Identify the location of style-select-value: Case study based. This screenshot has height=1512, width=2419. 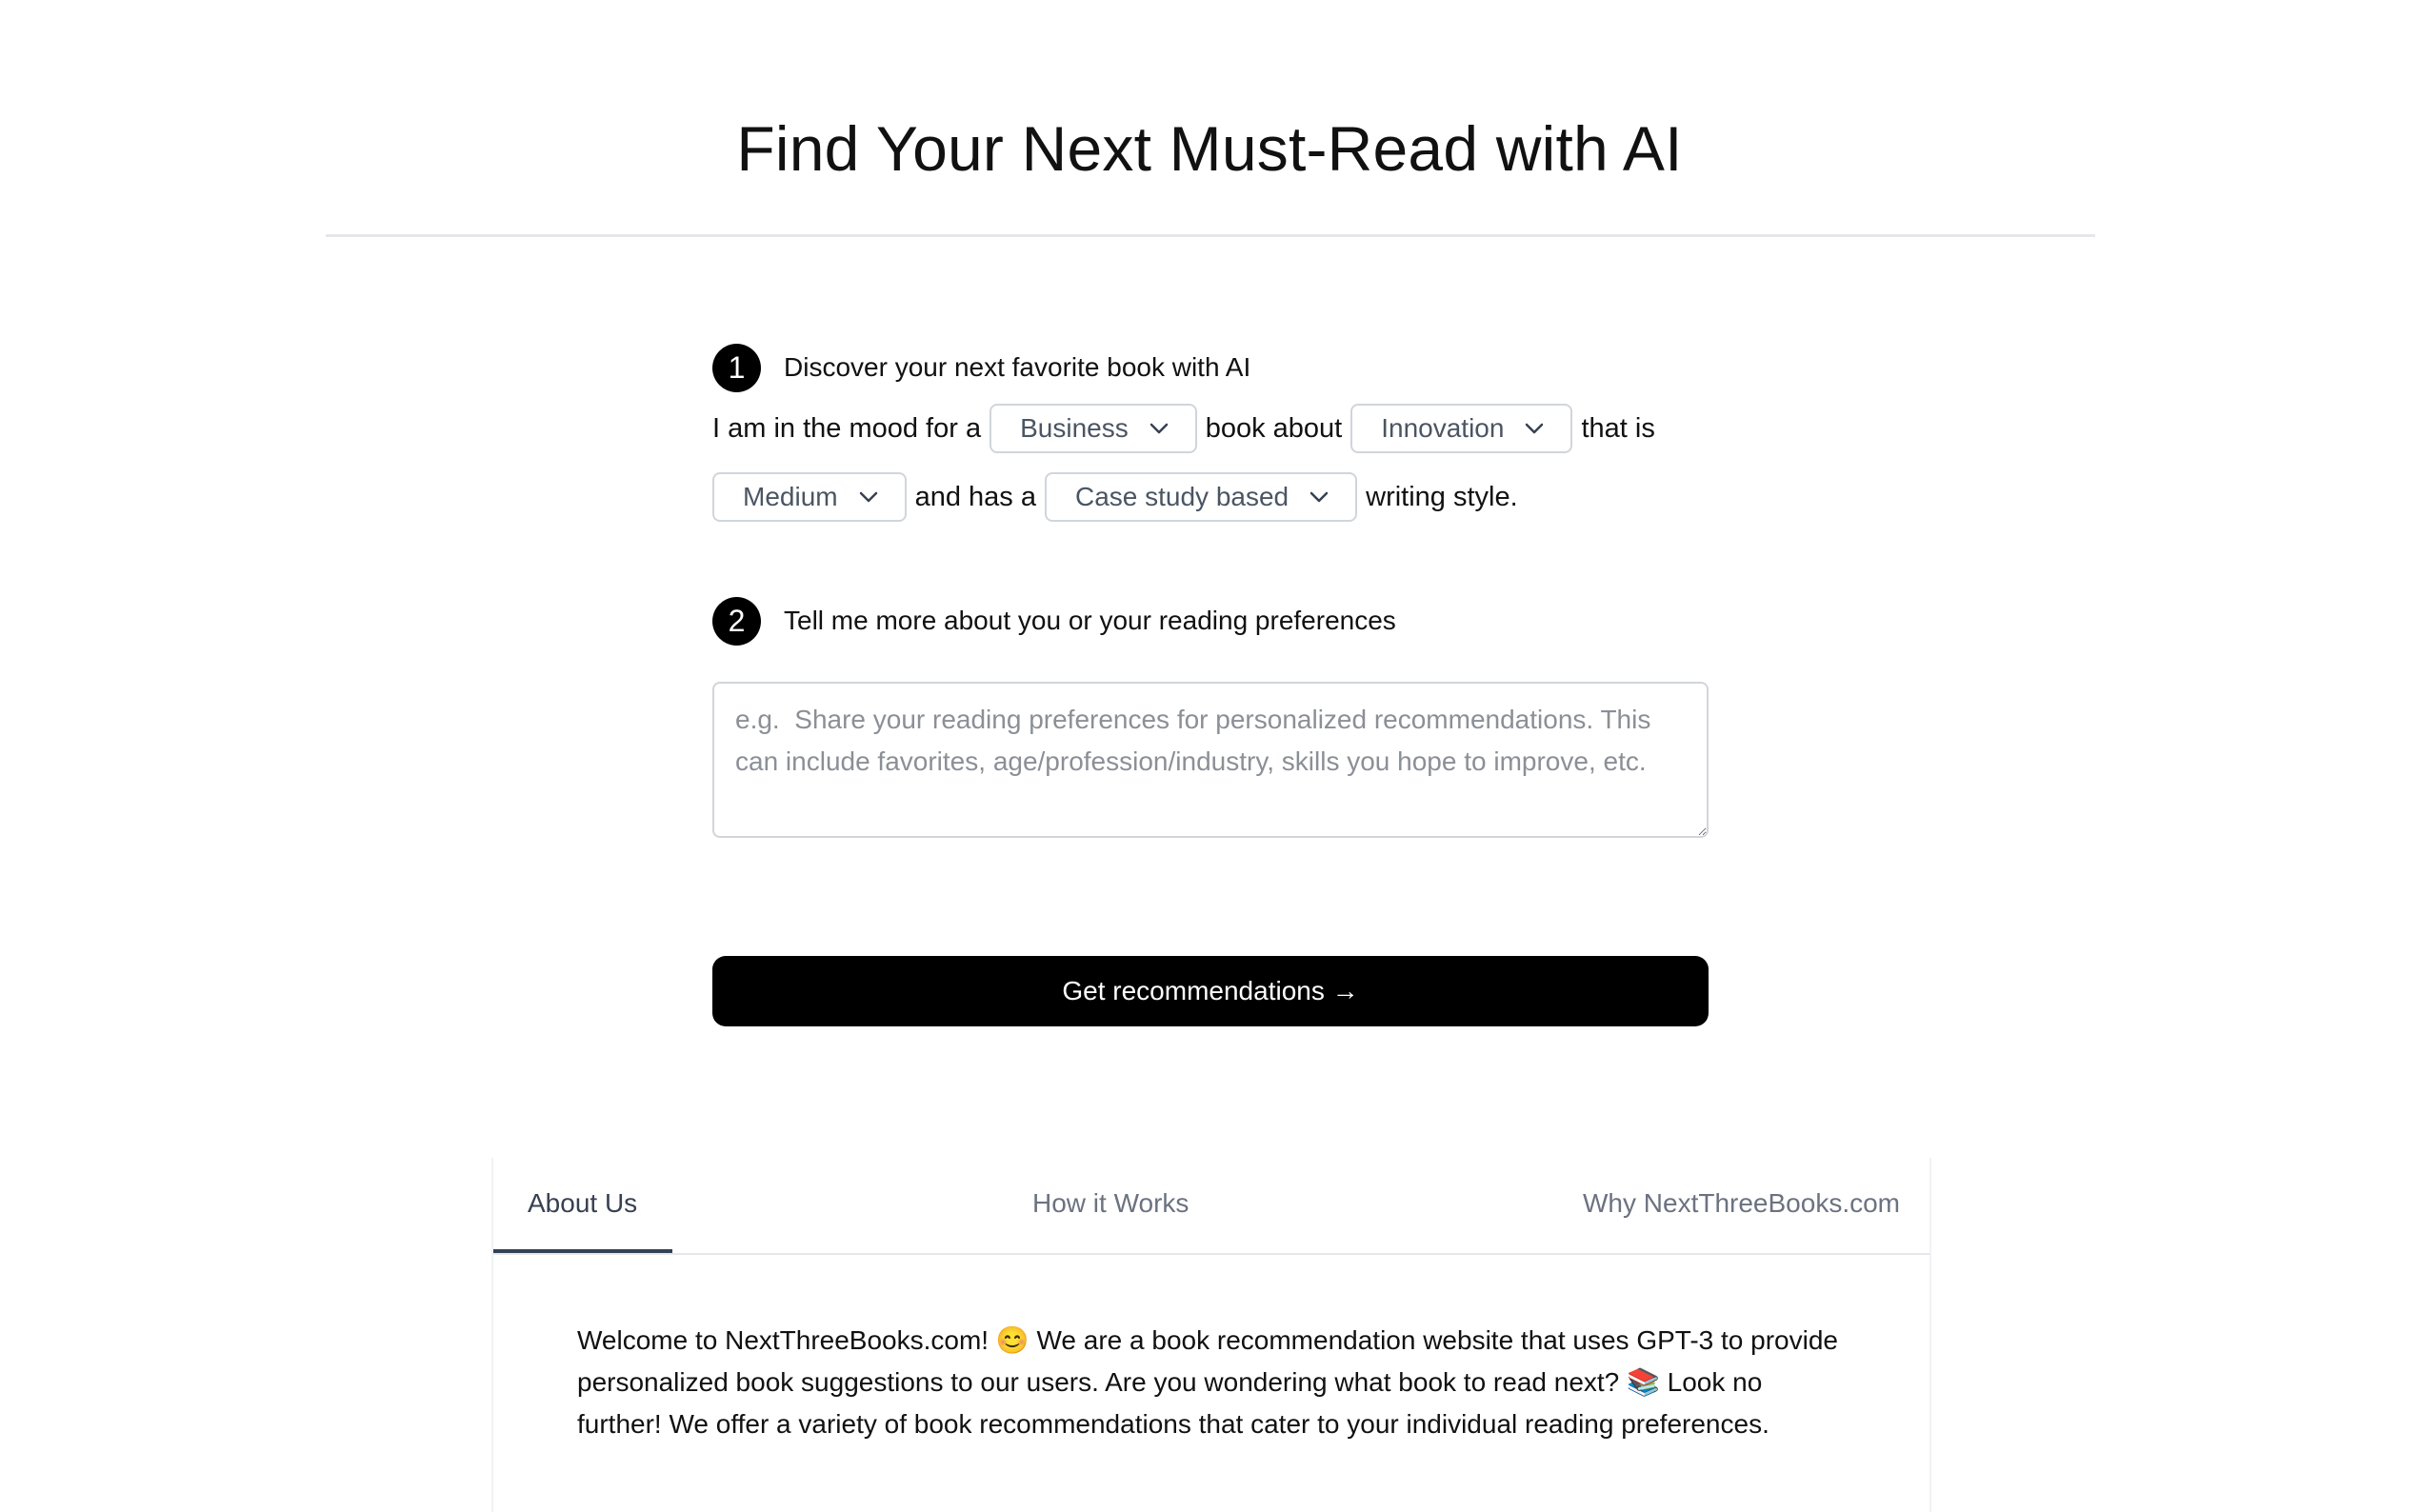
(1181, 496).